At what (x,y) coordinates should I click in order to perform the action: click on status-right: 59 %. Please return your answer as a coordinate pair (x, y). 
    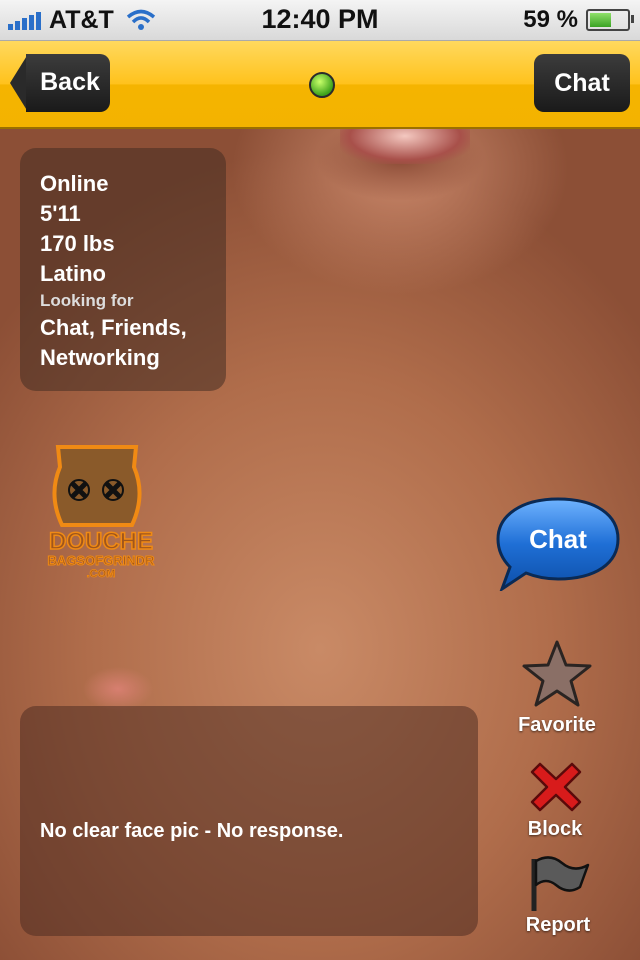
    Looking at the image, I should click on (578, 20).